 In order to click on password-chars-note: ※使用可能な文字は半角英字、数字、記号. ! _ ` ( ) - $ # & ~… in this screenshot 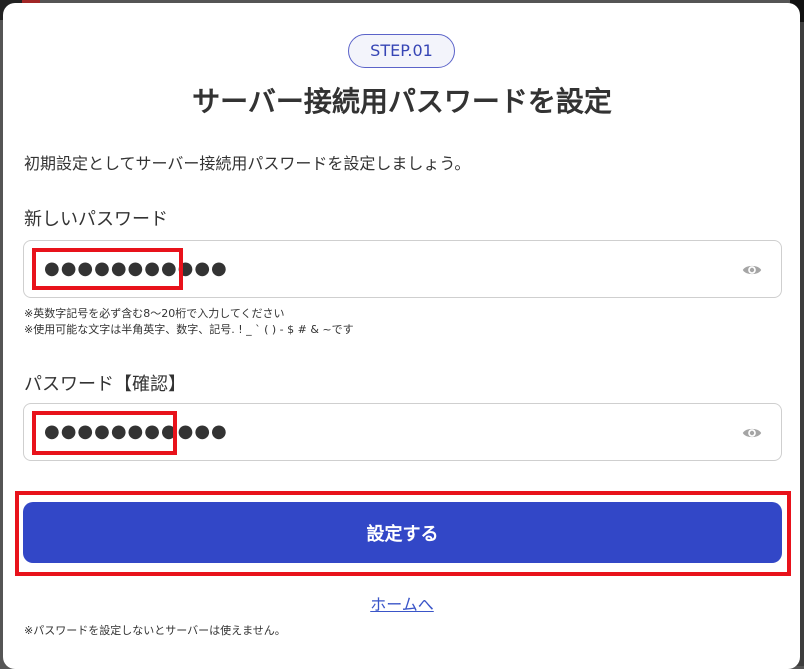, I will do `click(189, 329)`.